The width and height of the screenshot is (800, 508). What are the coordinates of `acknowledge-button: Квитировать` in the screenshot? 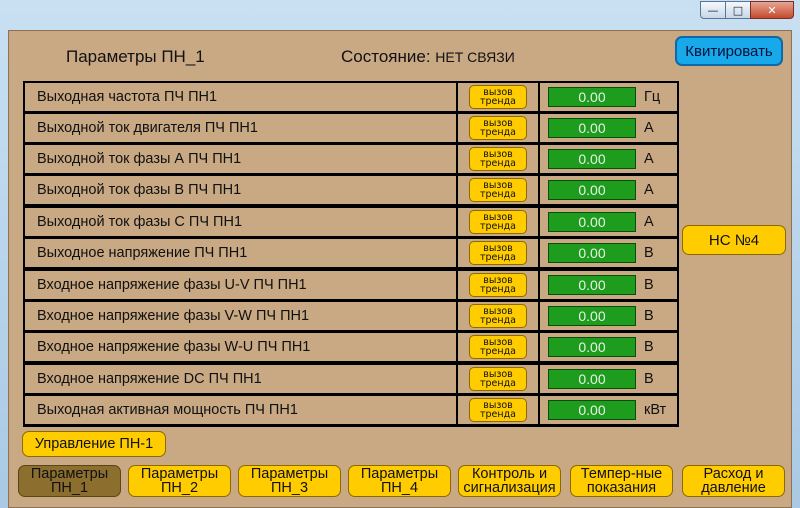 It's located at (729, 51).